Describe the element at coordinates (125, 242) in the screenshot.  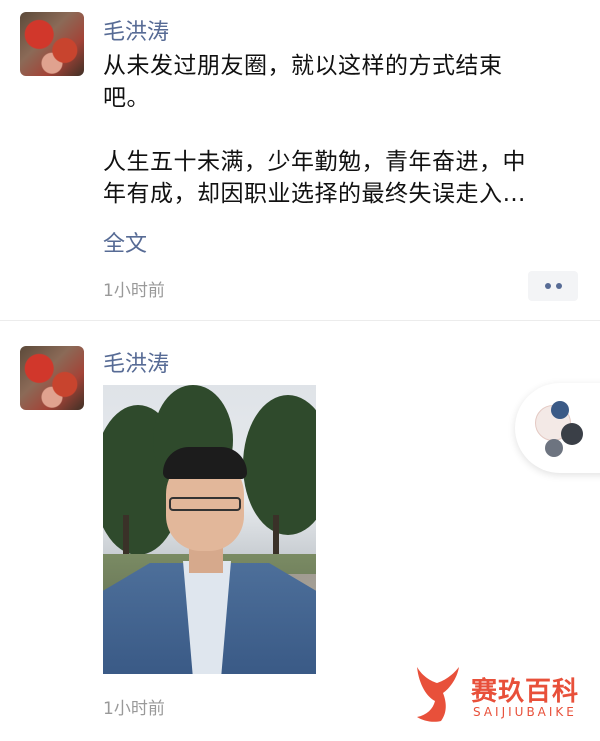
I see `full-text-link: 全文` at that location.